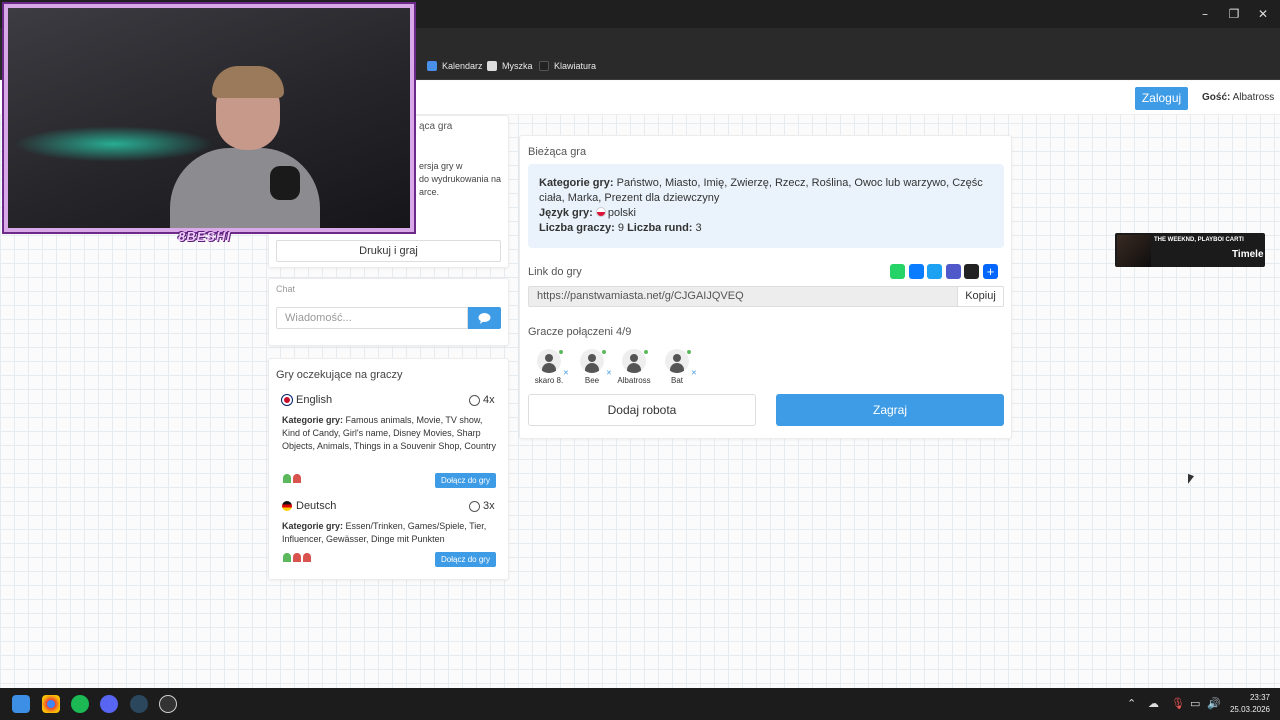 The width and height of the screenshot is (1280, 720). What do you see at coordinates (1250, 704) in the screenshot?
I see `taskbar-clock: 23:37 25.03.2026` at bounding box center [1250, 704].